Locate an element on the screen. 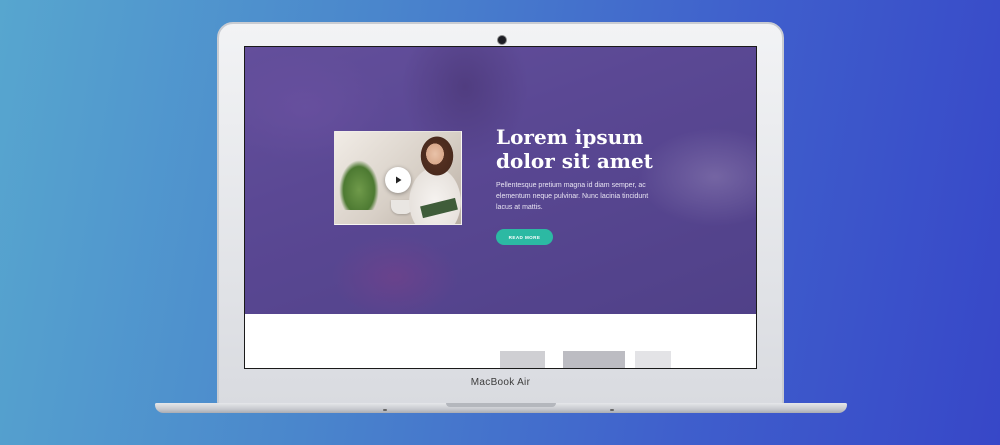  play-button is located at coordinates (398, 180).